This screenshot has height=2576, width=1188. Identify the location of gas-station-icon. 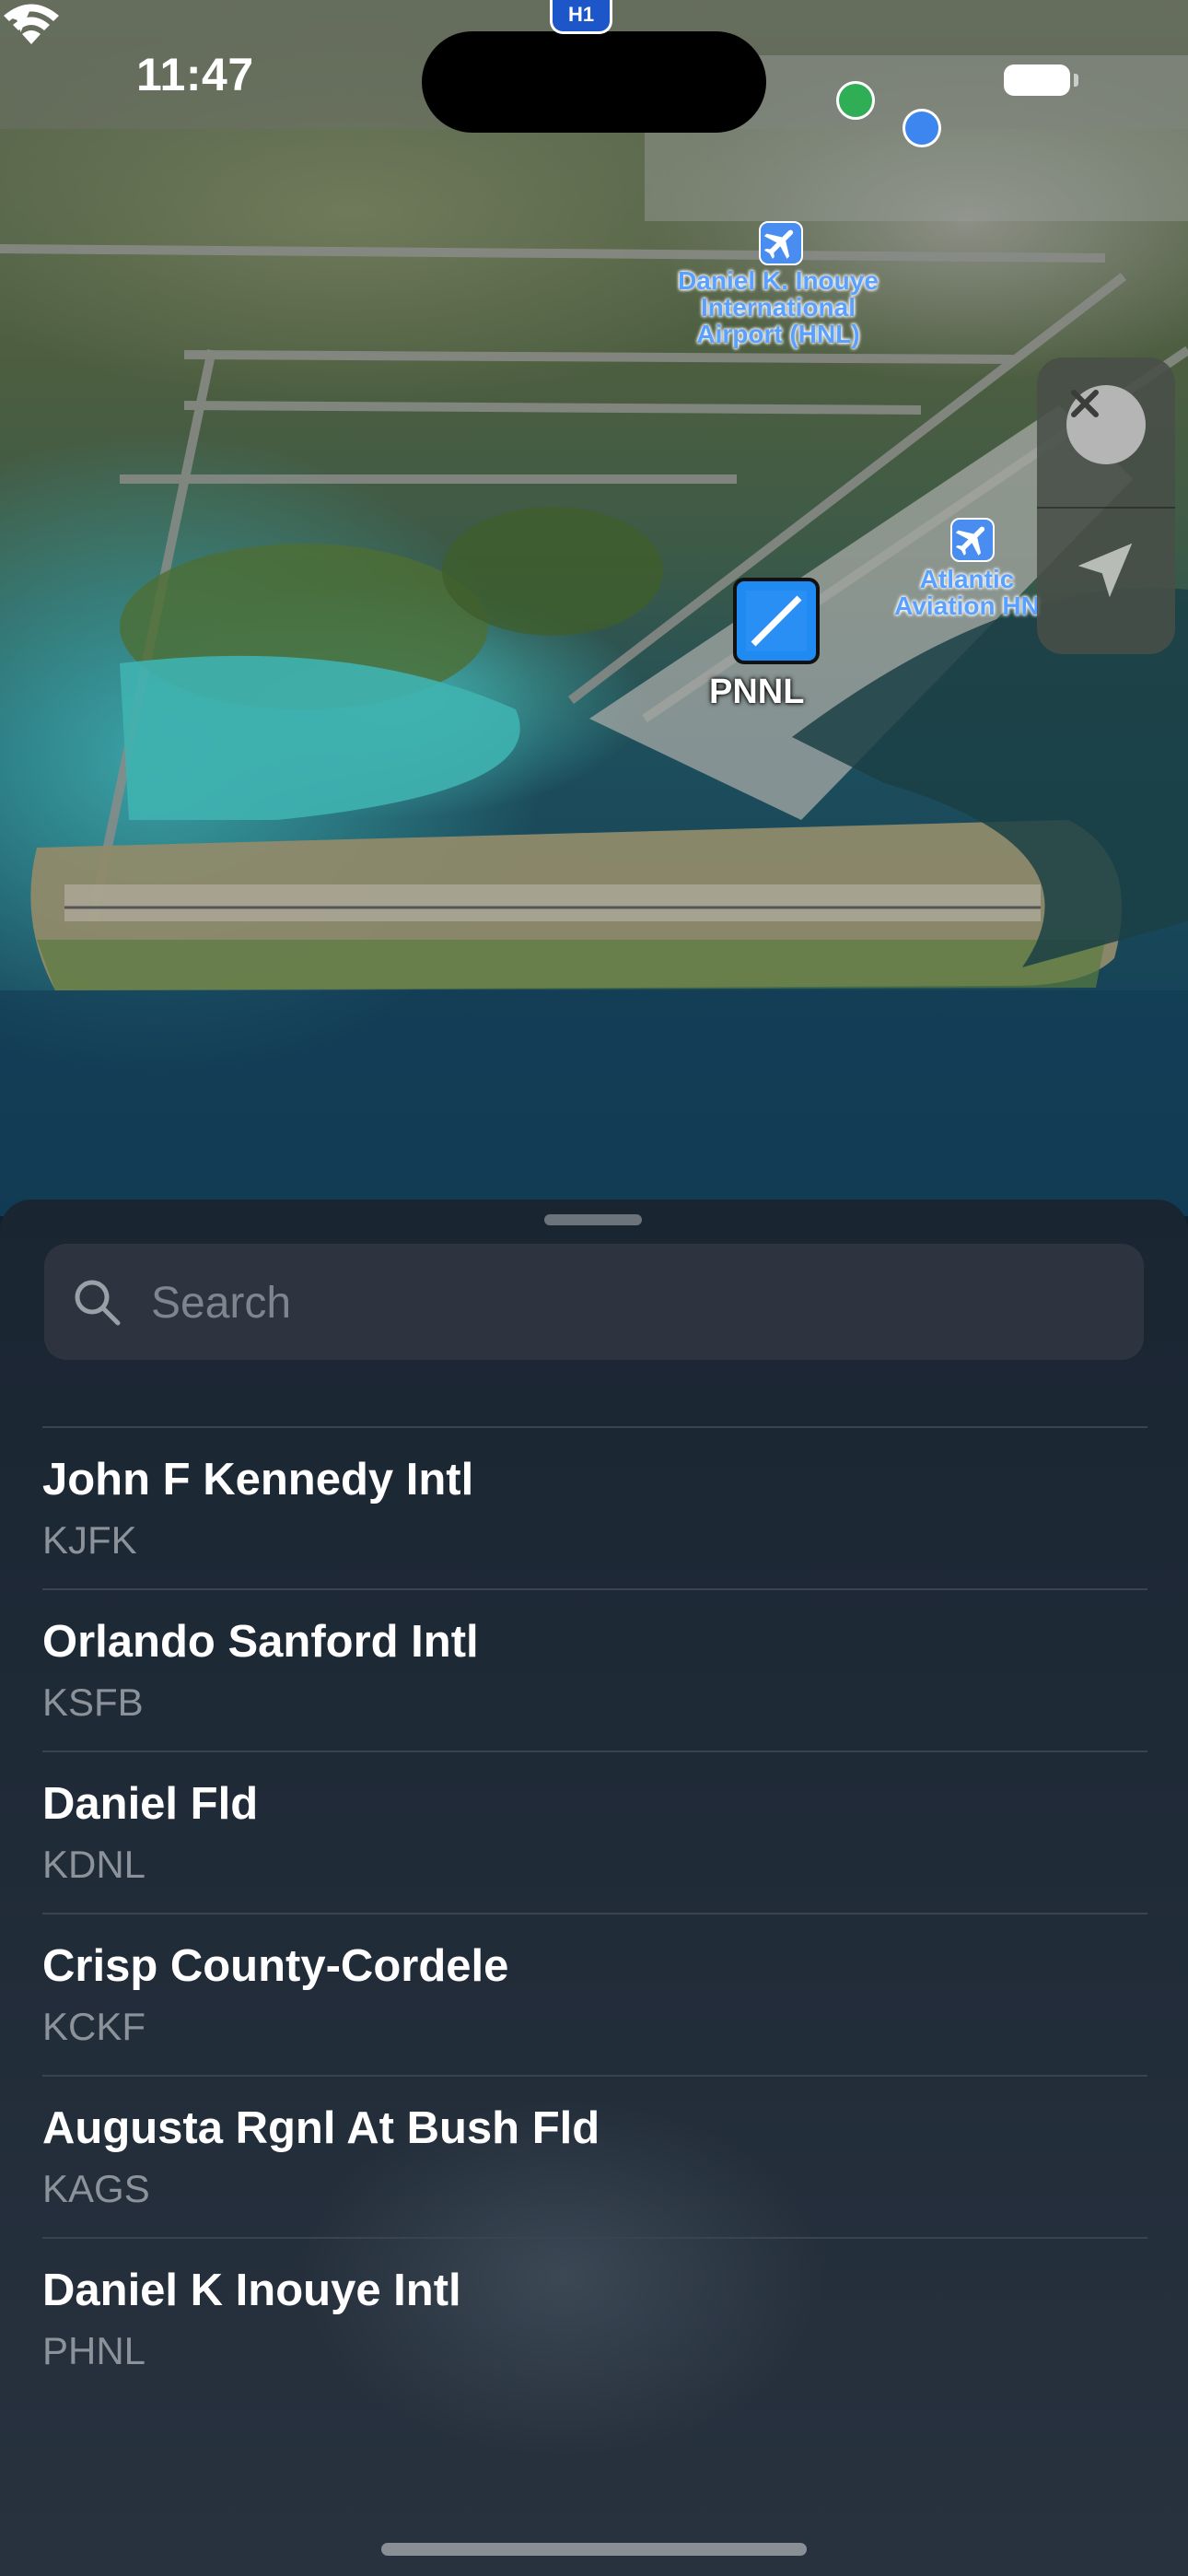
(922, 128).